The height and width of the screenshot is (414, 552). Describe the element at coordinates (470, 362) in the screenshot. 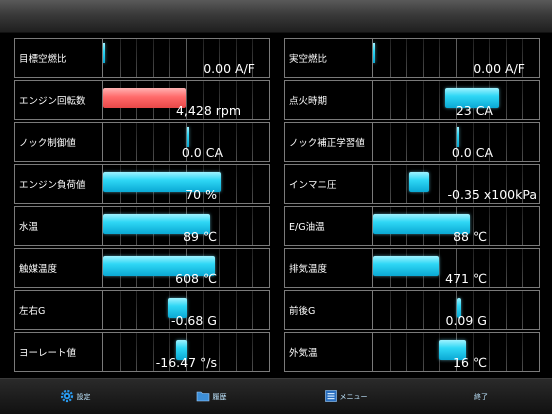

I see `gauge-value: 16 ℃` at that location.